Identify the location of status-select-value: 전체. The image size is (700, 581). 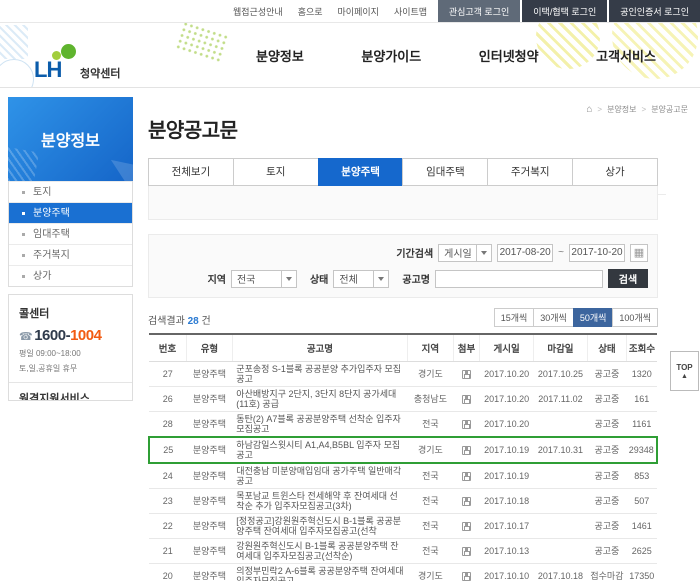
(348, 280).